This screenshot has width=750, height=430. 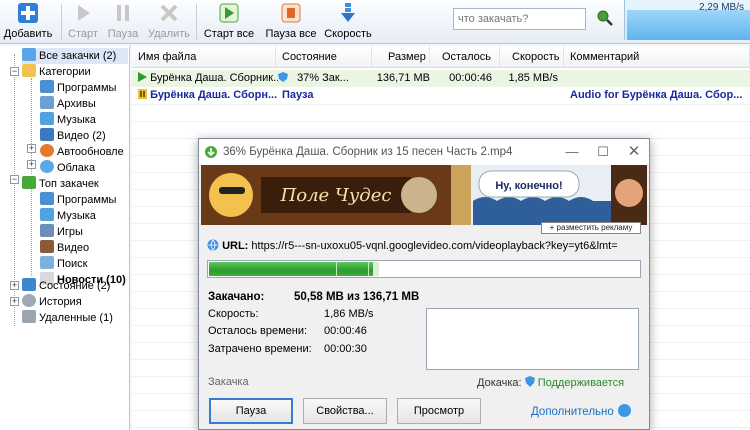 What do you see at coordinates (31, 231) in the screenshot?
I see `tree-line` at bounding box center [31, 231].